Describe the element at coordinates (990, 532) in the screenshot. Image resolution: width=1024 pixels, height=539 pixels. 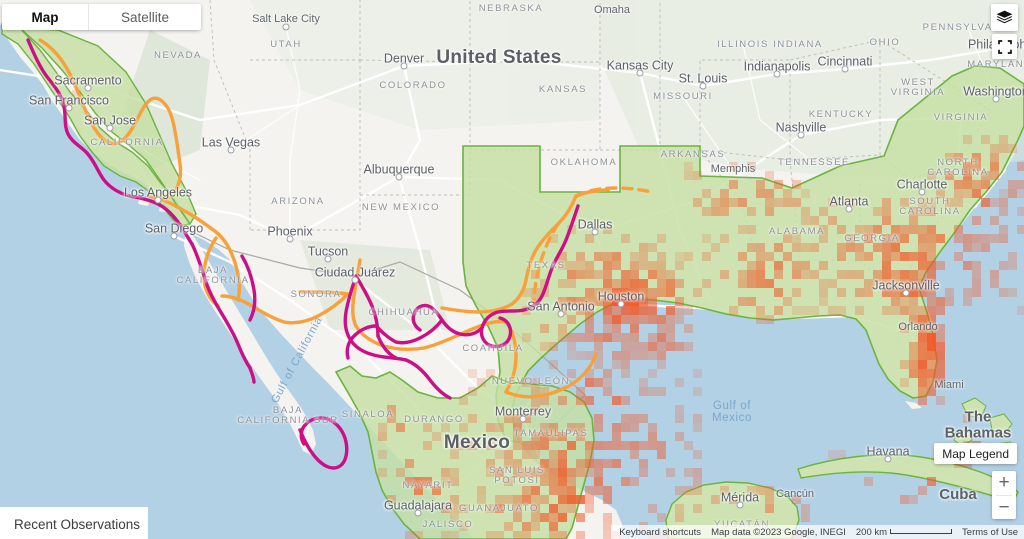
I see `terms-of-use-link: Terms of Use` at that location.